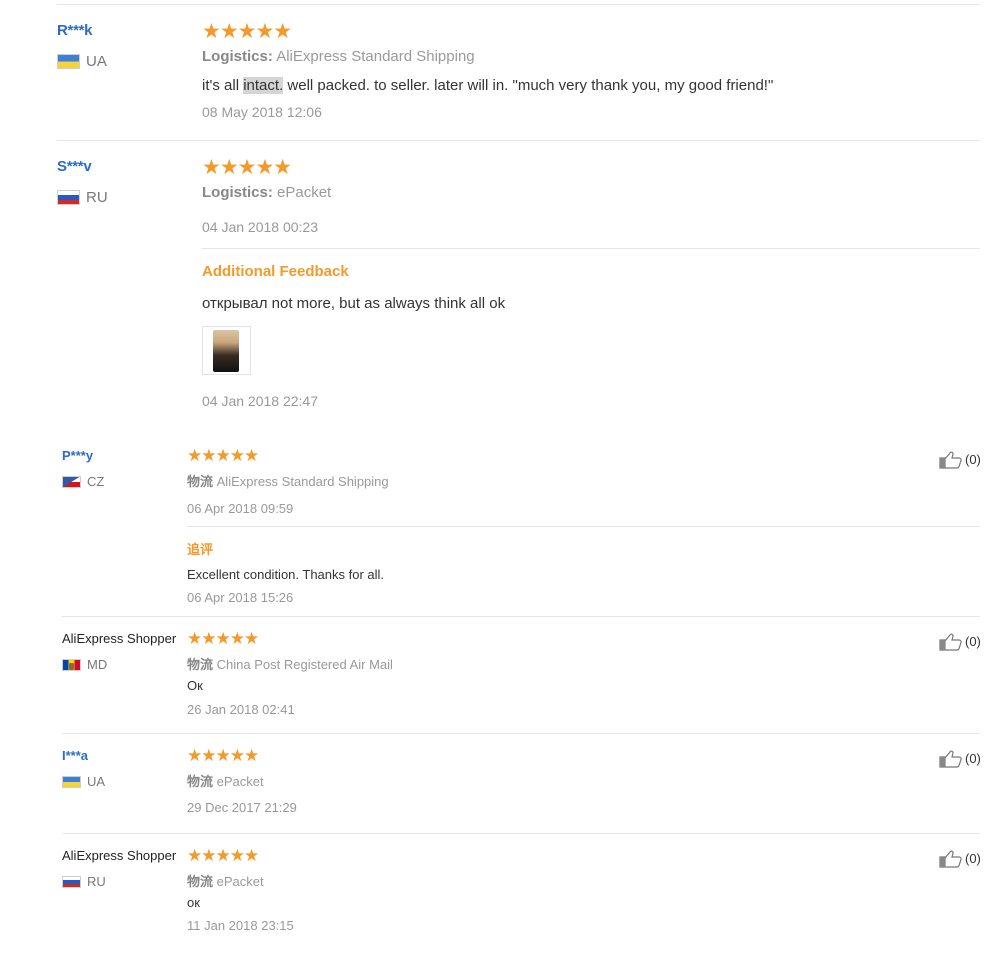 Image resolution: width=1000 pixels, height=958 pixels. I want to click on czech-flag-icon, so click(71, 481).